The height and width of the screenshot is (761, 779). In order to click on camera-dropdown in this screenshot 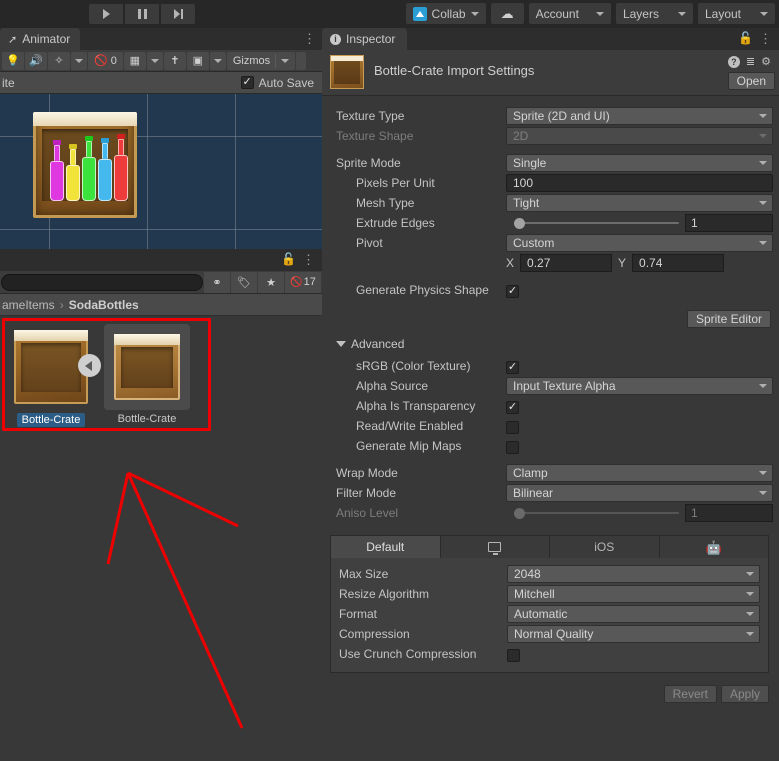, I will do `click(217, 60)`.